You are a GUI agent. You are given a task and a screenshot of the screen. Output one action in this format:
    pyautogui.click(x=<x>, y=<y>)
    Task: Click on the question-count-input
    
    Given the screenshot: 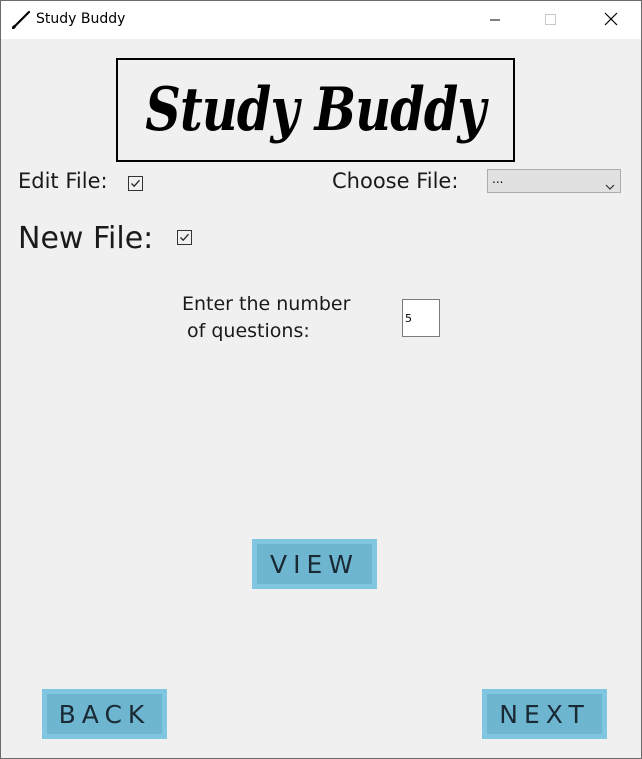 What is the action you would take?
    pyautogui.click(x=421, y=318)
    